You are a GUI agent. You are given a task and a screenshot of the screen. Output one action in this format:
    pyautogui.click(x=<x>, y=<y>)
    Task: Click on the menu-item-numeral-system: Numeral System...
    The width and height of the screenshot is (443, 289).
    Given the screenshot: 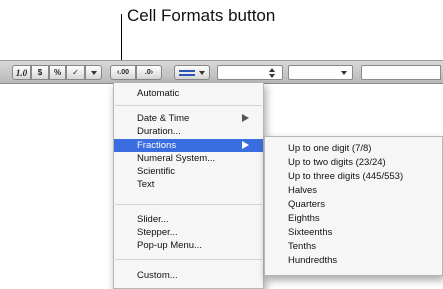 What is the action you would take?
    pyautogui.click(x=188, y=158)
    